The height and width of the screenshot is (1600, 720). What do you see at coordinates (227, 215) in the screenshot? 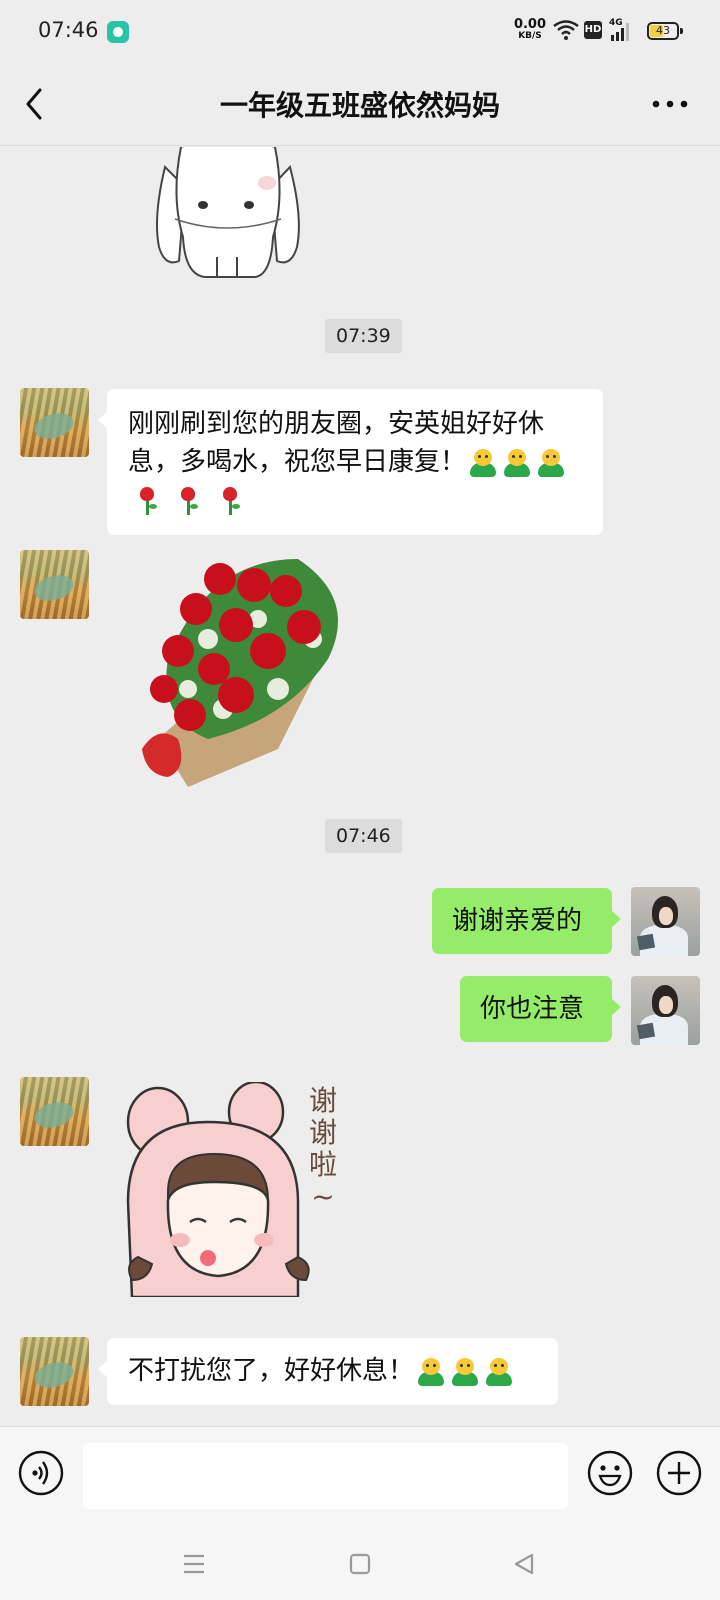
I see `white-rabbit-sticker` at bounding box center [227, 215].